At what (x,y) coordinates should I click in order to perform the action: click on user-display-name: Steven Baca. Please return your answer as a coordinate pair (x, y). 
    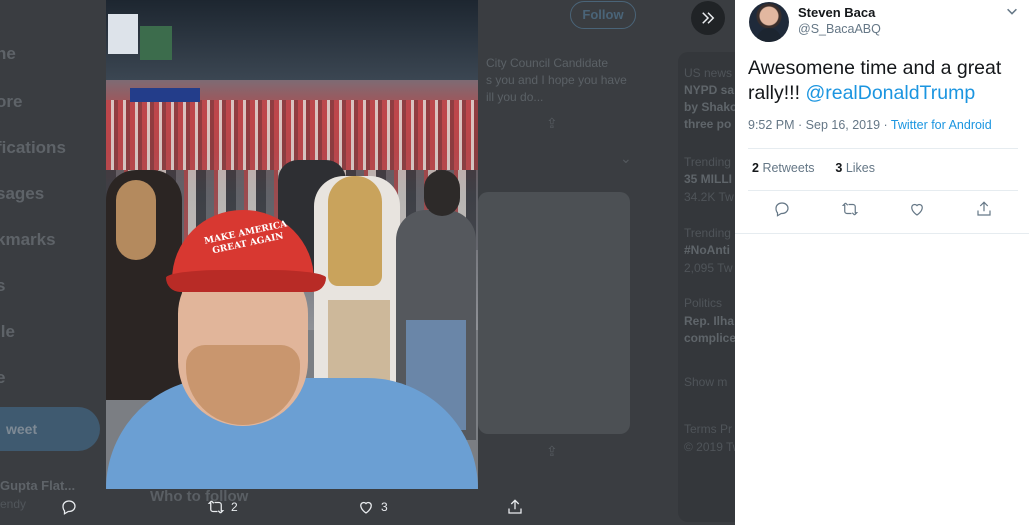
    Looking at the image, I should click on (836, 12).